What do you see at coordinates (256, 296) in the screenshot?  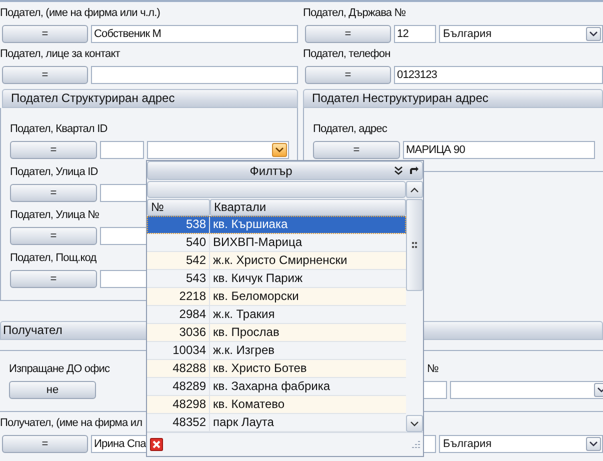 I see `name-cell-text: кв. Беломорски` at bounding box center [256, 296].